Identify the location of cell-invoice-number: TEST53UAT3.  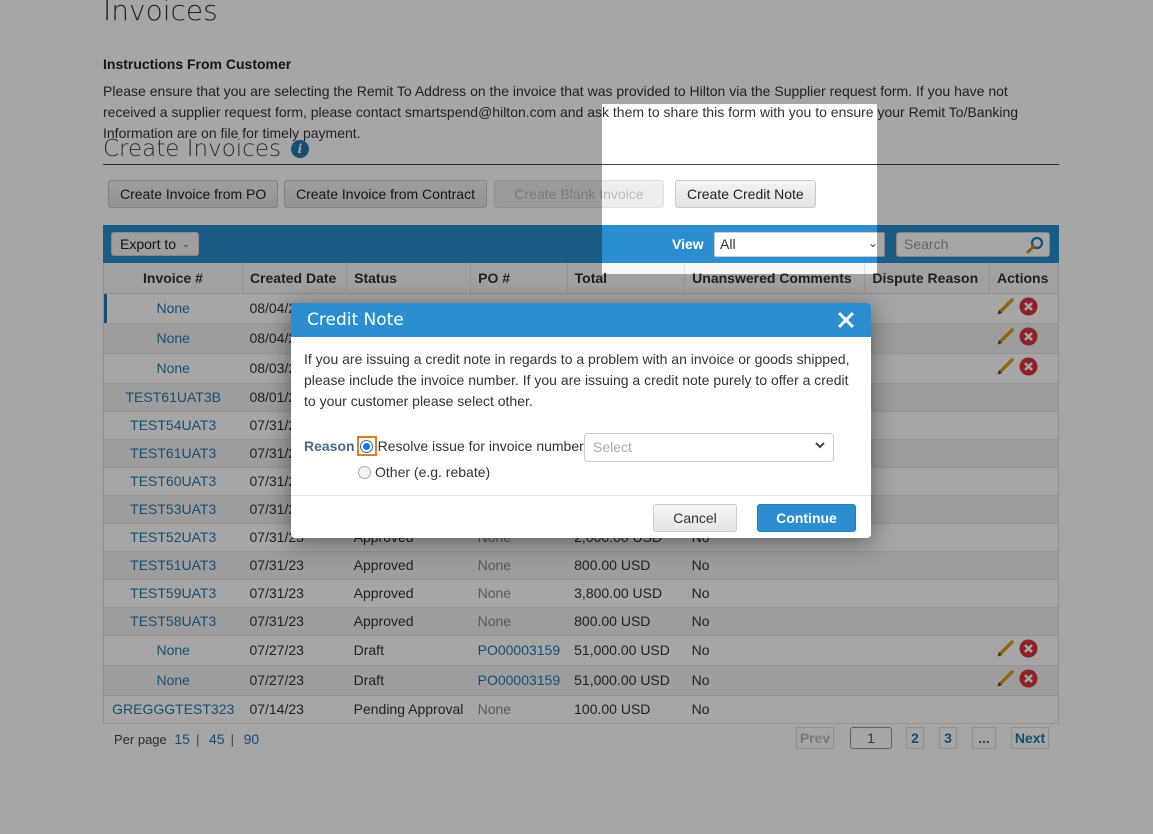
(173, 509).